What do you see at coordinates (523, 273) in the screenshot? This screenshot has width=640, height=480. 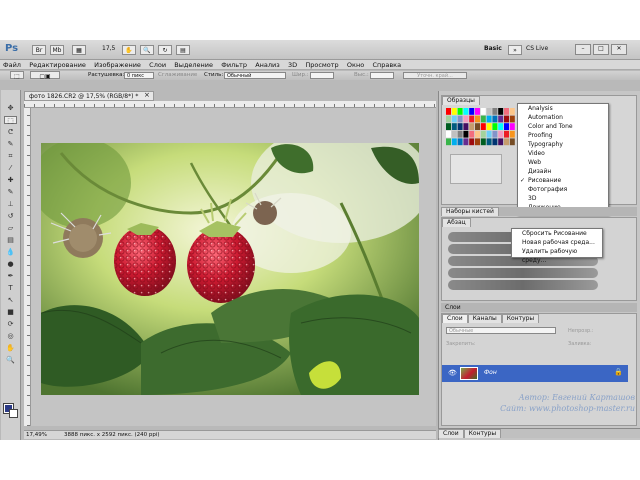 I see `brush-stroke` at bounding box center [523, 273].